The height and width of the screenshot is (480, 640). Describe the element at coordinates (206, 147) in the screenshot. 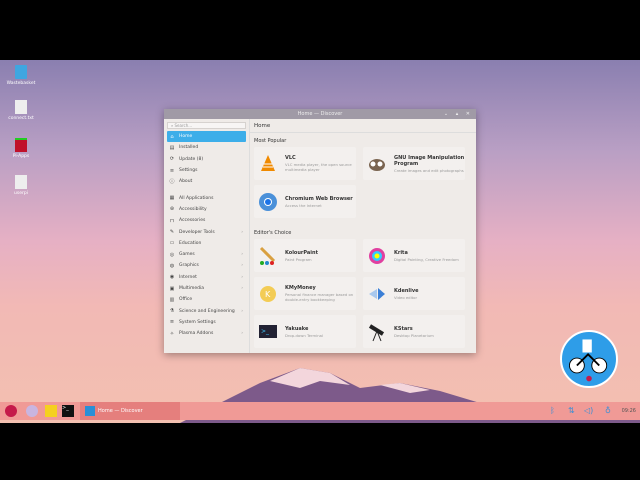

I see `sidebar-item-installed: ▤ Installed` at that location.